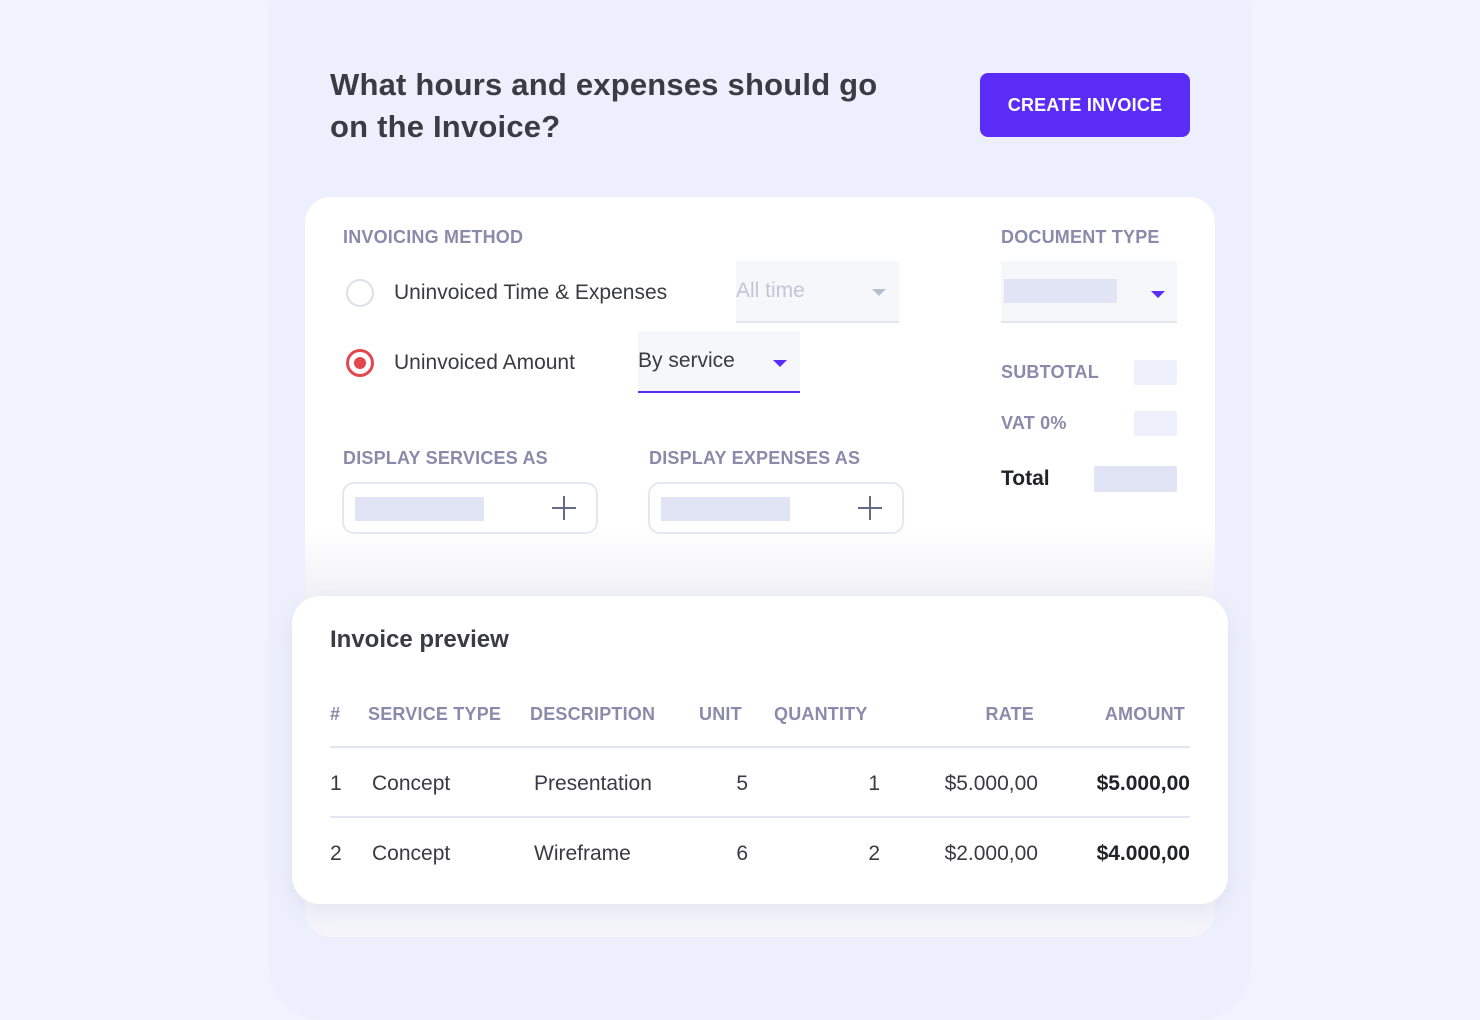 The image size is (1480, 1020). What do you see at coordinates (360, 293) in the screenshot?
I see `radio-uninvoiced-time-expenses` at bounding box center [360, 293].